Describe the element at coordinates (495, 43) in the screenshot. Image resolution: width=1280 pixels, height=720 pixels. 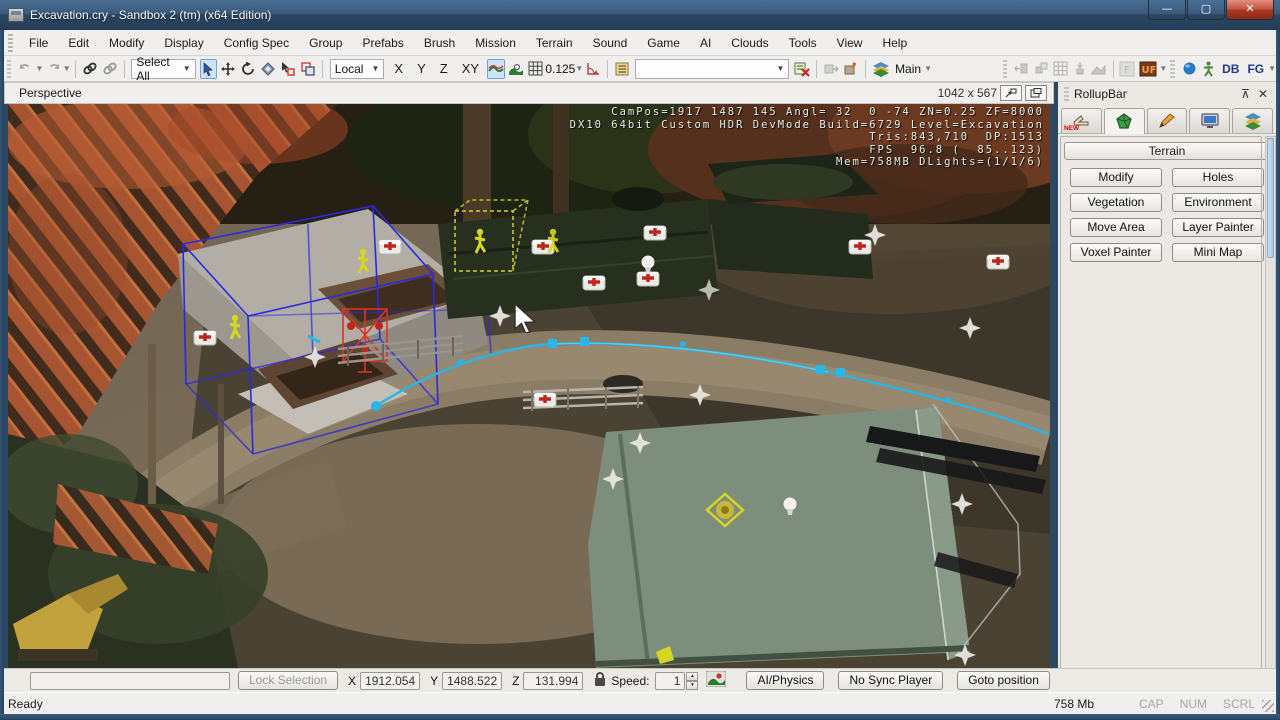
I see `menu-mission: Mission` at that location.